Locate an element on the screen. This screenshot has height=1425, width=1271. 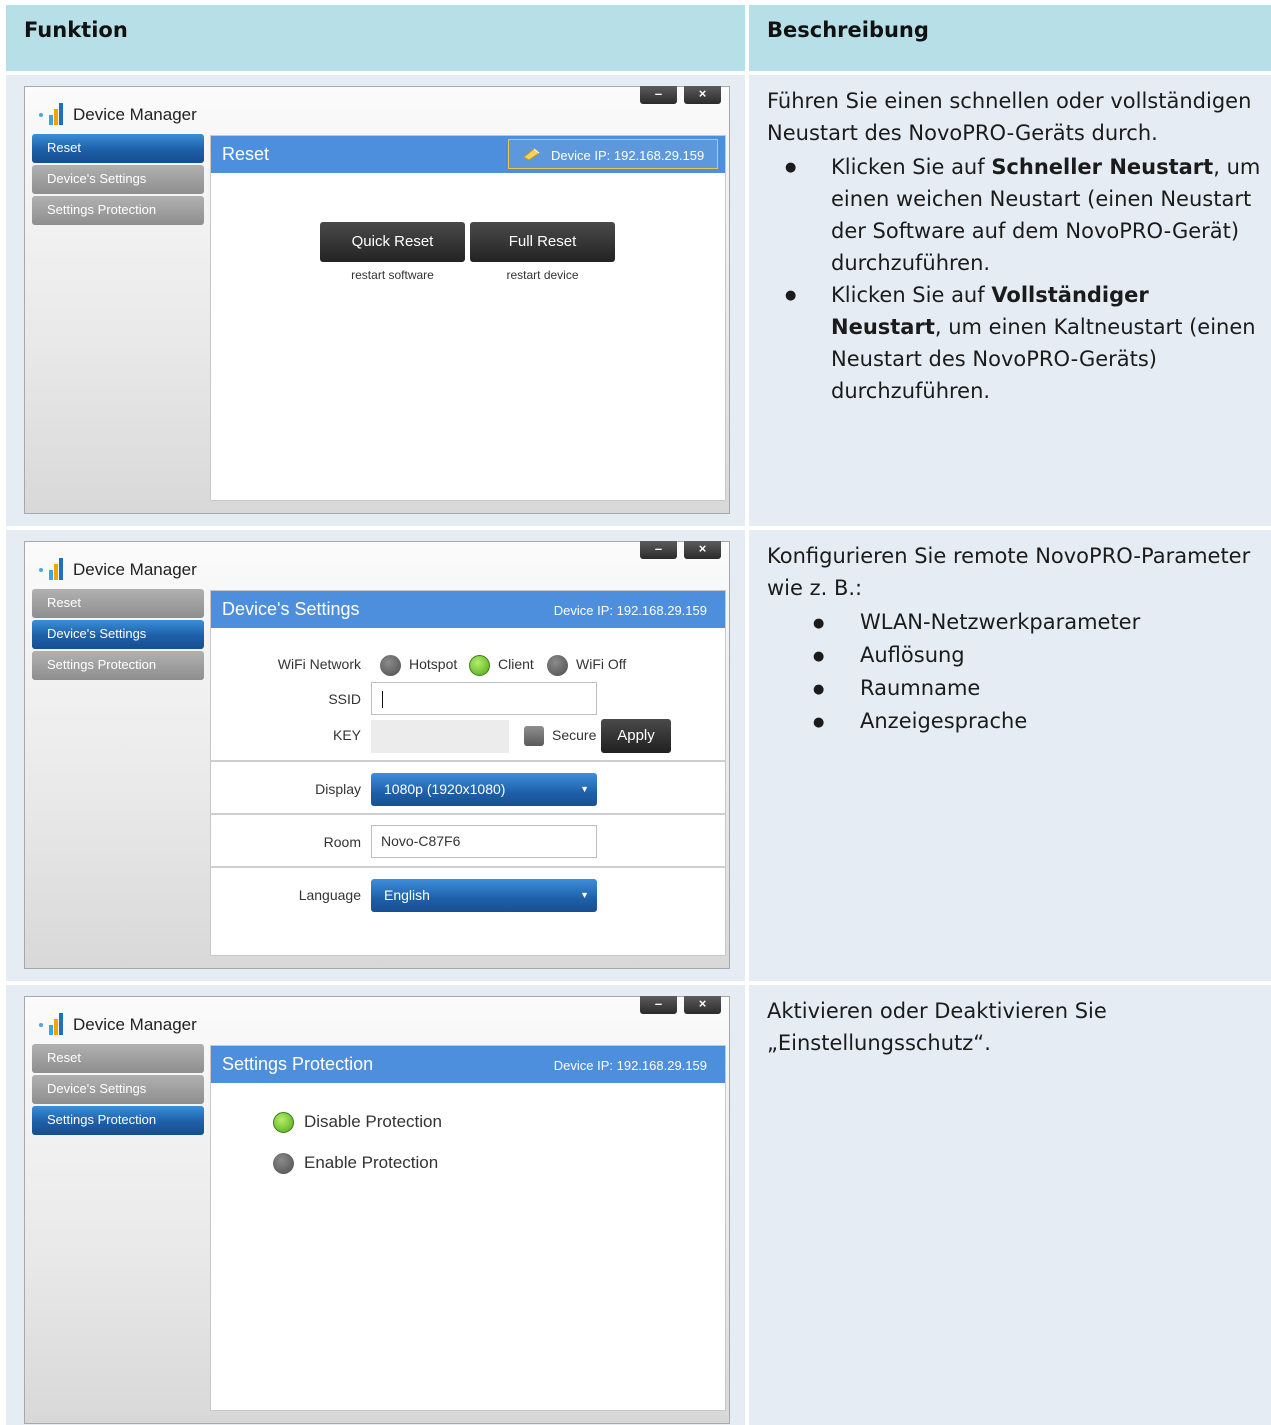
bullet-bold-text: Schneller Neustart is located at coordinates (1102, 167).